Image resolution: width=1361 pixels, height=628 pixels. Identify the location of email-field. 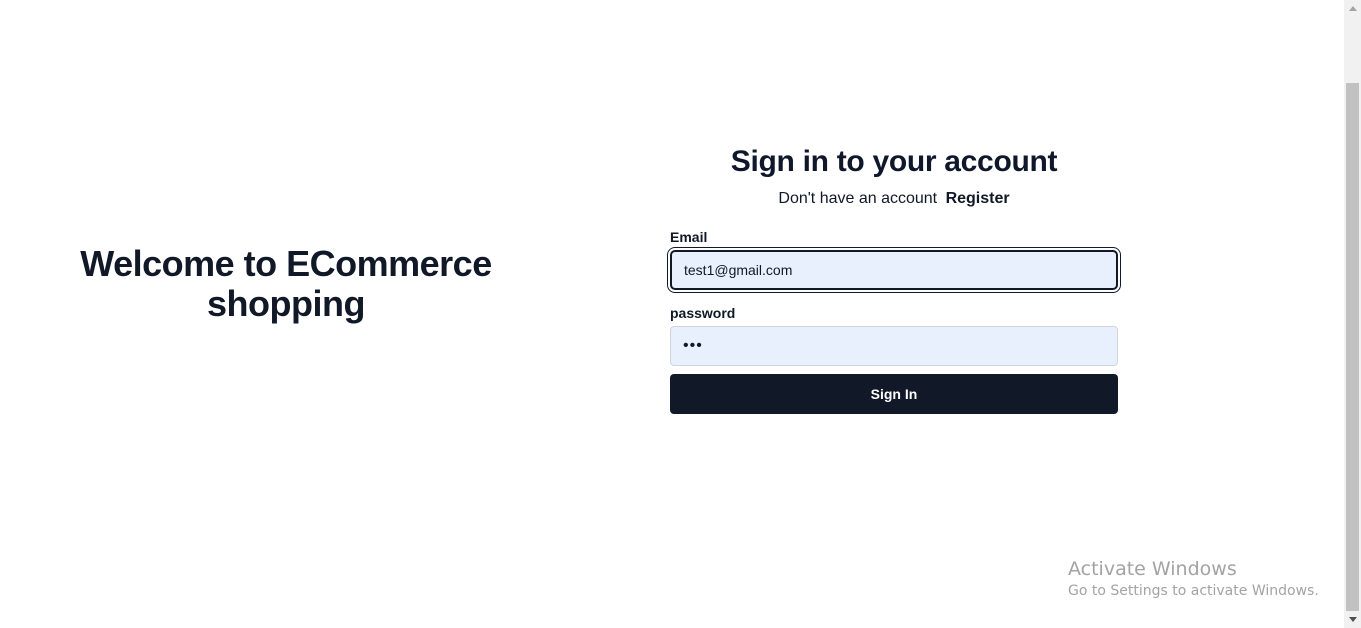
(894, 270).